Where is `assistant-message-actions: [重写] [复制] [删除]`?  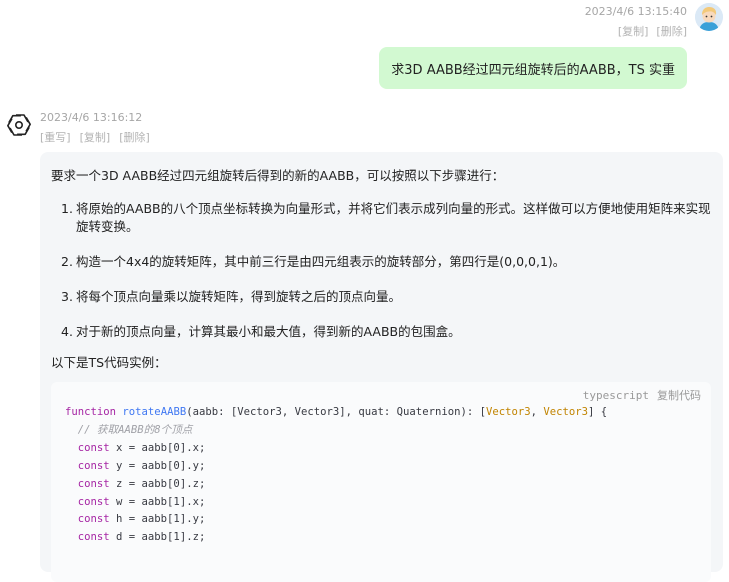
assistant-message-actions: [重写] [复制] [删除] is located at coordinates (99, 137).